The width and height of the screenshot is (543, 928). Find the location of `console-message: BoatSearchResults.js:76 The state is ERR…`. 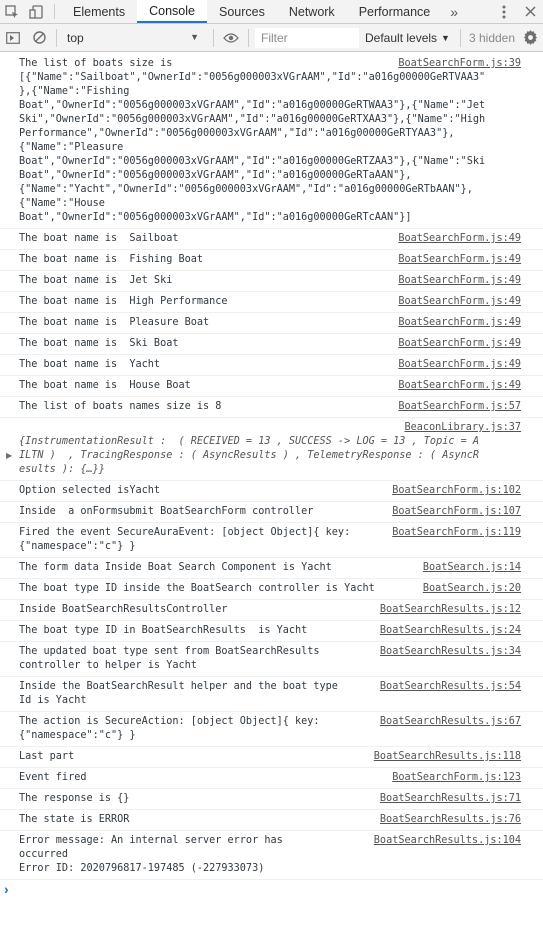

console-message: BoatSearchResults.js:76 The state is ERR… is located at coordinates (271, 820).